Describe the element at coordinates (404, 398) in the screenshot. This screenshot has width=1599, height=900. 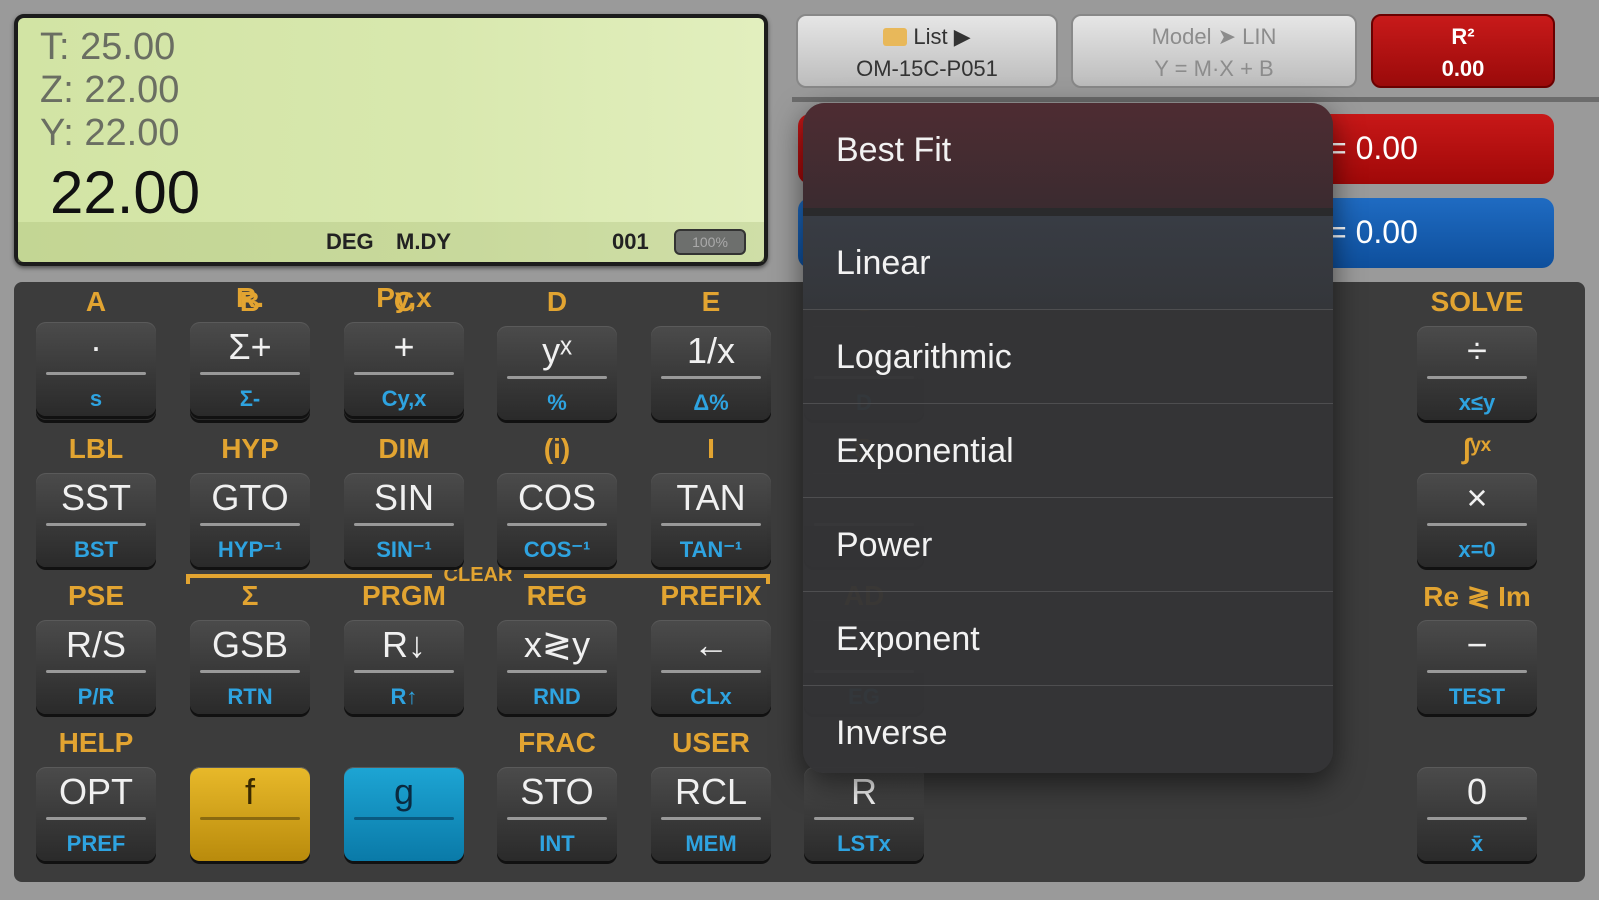
I see `g-shift-label: Cy,x` at that location.